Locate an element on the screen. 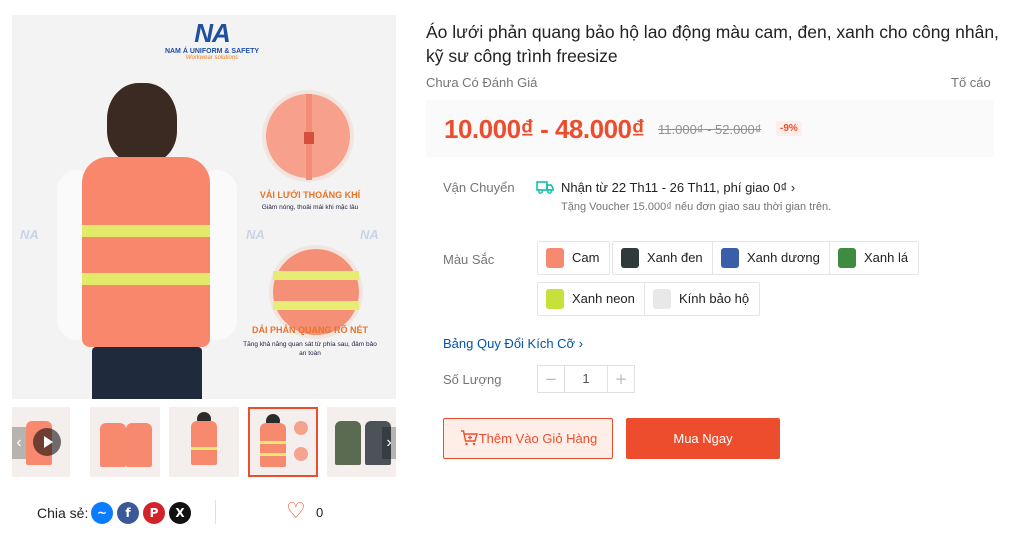 Image resolution: width=1024 pixels, height=539 pixels. rating-status: Chưa Có Đánh Giá is located at coordinates (481, 82).